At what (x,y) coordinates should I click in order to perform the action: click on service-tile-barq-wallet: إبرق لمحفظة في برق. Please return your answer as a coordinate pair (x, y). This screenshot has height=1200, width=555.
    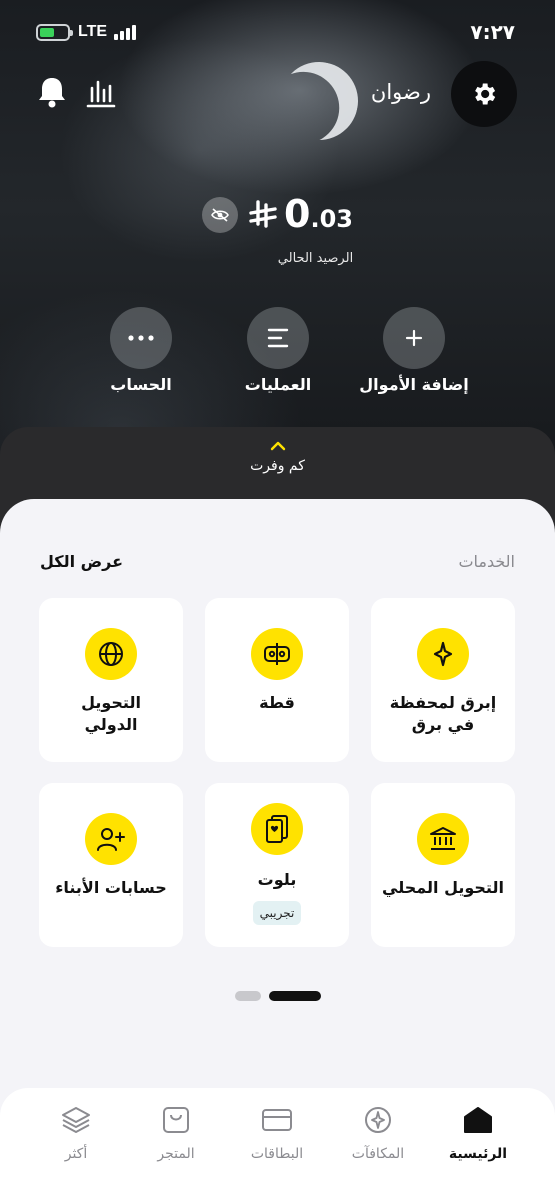
    Looking at the image, I should click on (443, 680).